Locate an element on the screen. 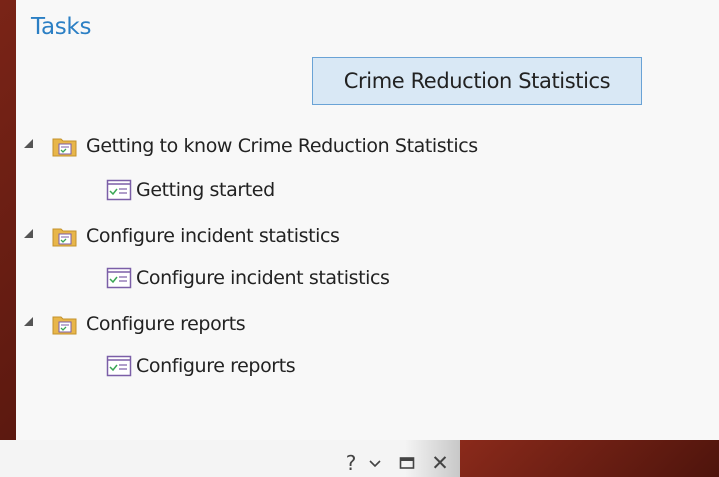 The image size is (719, 477). tree-task-item: Configure incident statistics is located at coordinates (248, 278).